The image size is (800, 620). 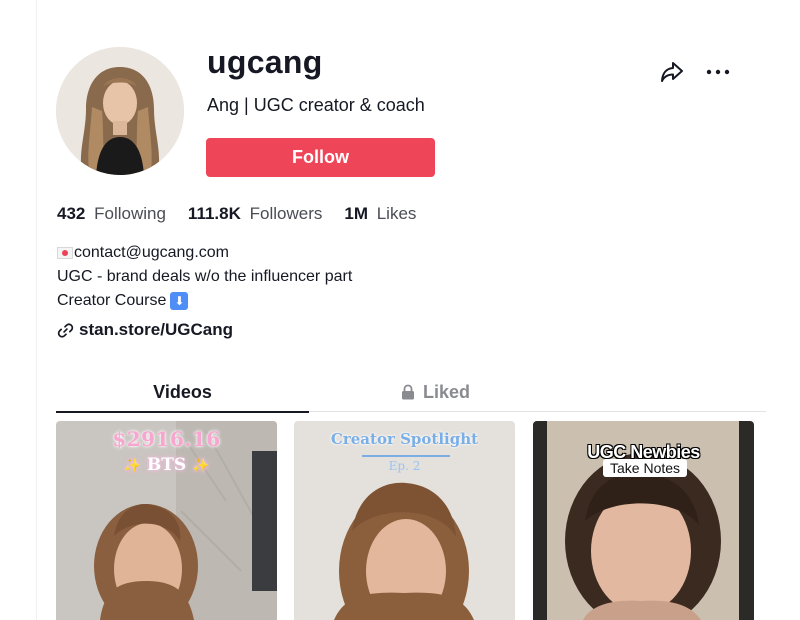 I want to click on stat-following: 432 Following, so click(x=111, y=214).